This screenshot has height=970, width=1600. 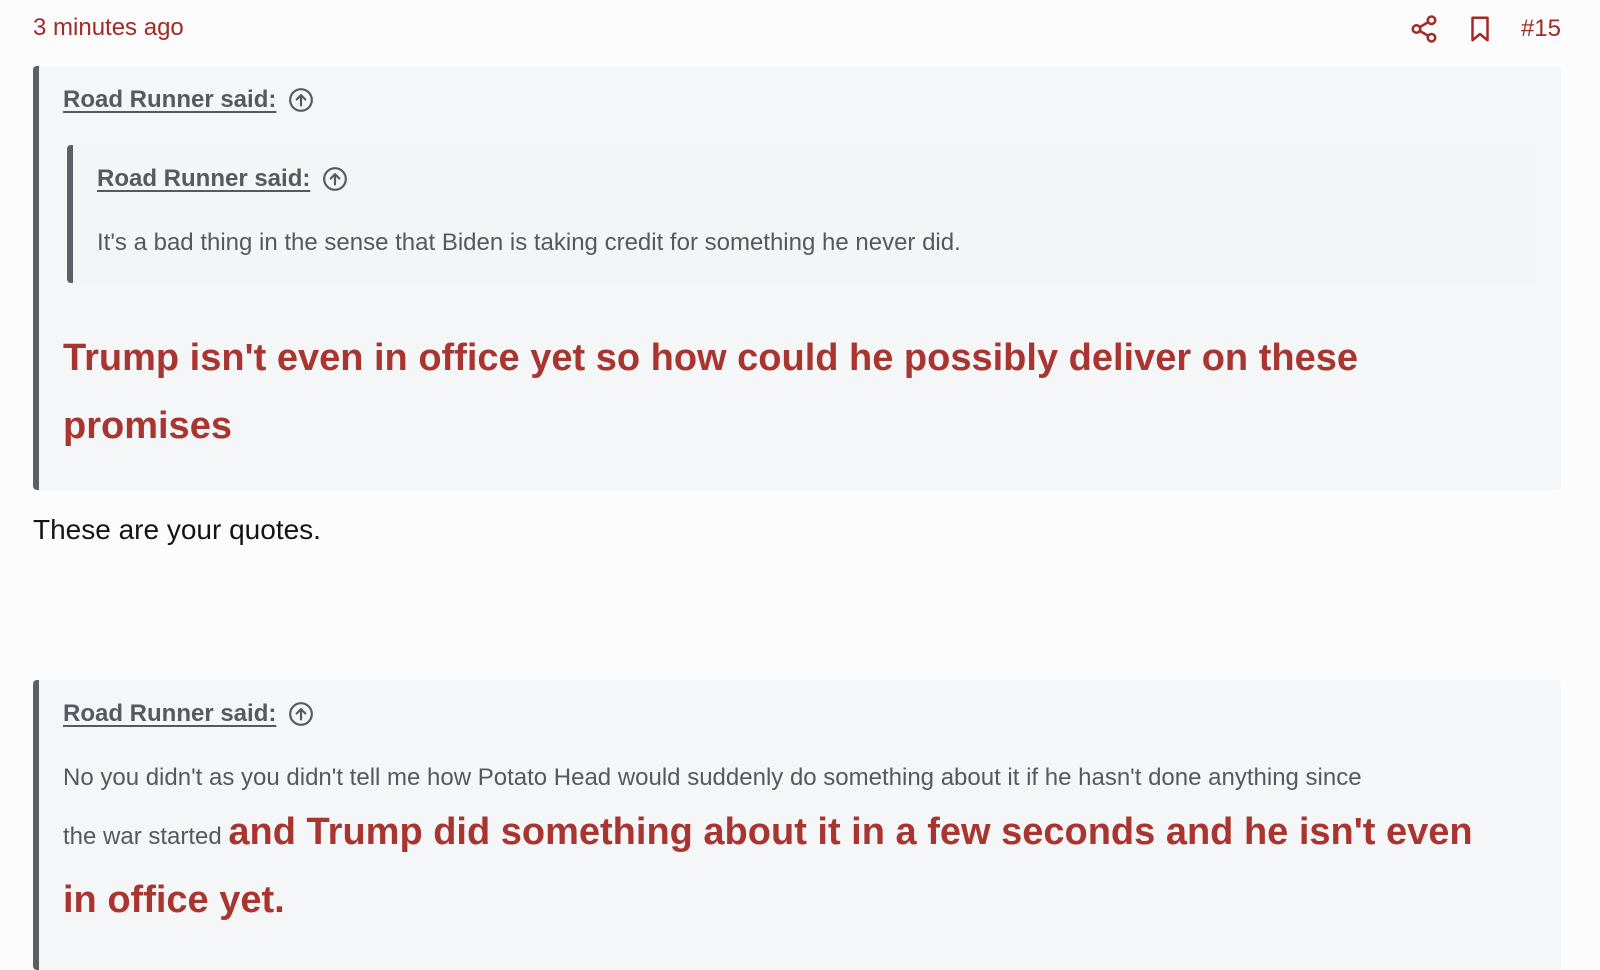 I want to click on quote-emphasis-line-2: promises, so click(x=147, y=426).